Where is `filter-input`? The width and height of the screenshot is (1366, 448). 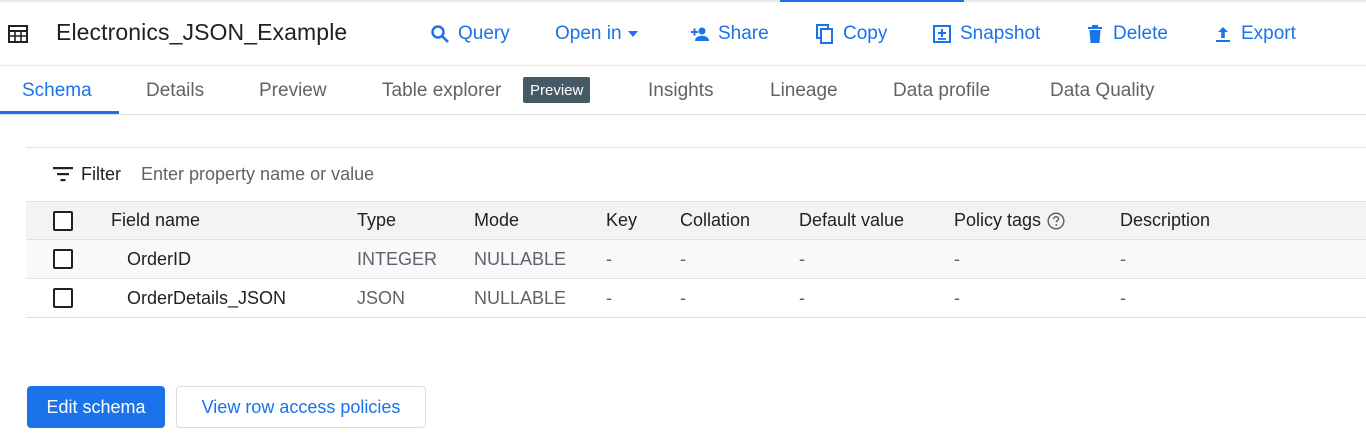
filter-input is located at coordinates (441, 174).